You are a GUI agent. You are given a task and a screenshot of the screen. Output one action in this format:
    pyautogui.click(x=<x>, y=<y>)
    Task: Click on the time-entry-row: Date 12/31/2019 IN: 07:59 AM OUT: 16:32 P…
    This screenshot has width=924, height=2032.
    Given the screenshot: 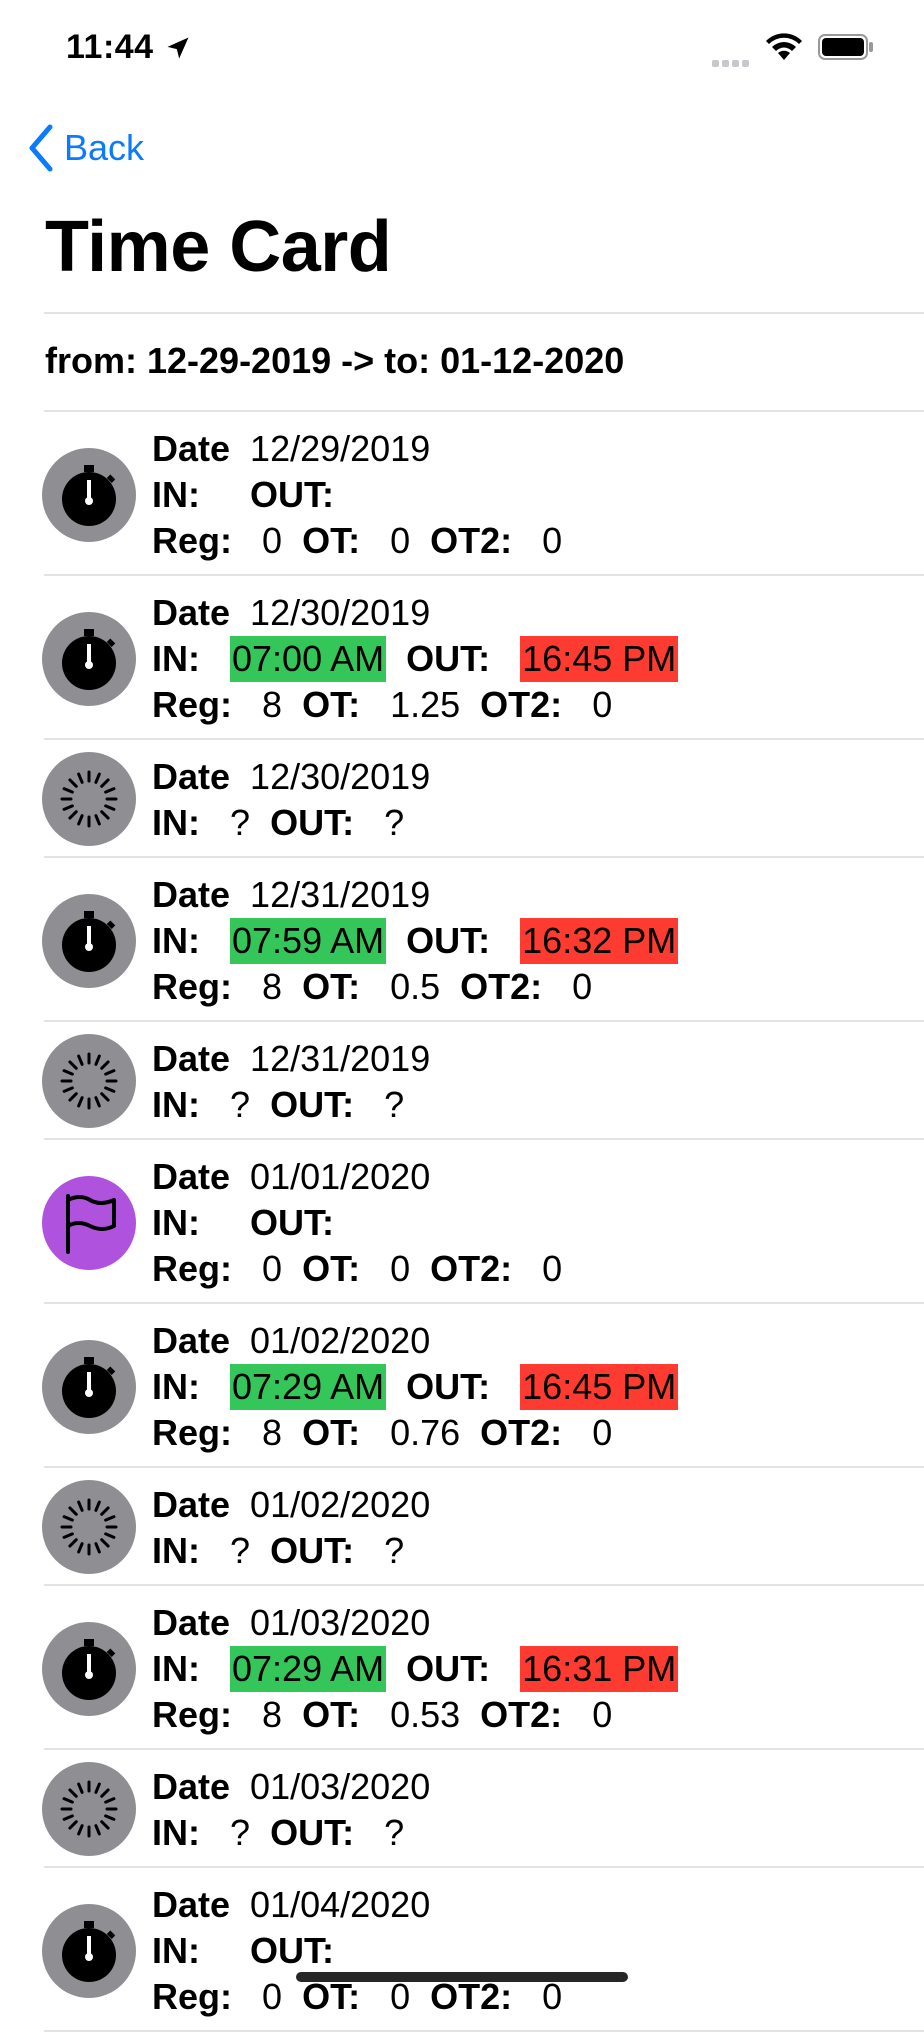 What is the action you would take?
    pyautogui.click(x=483, y=940)
    